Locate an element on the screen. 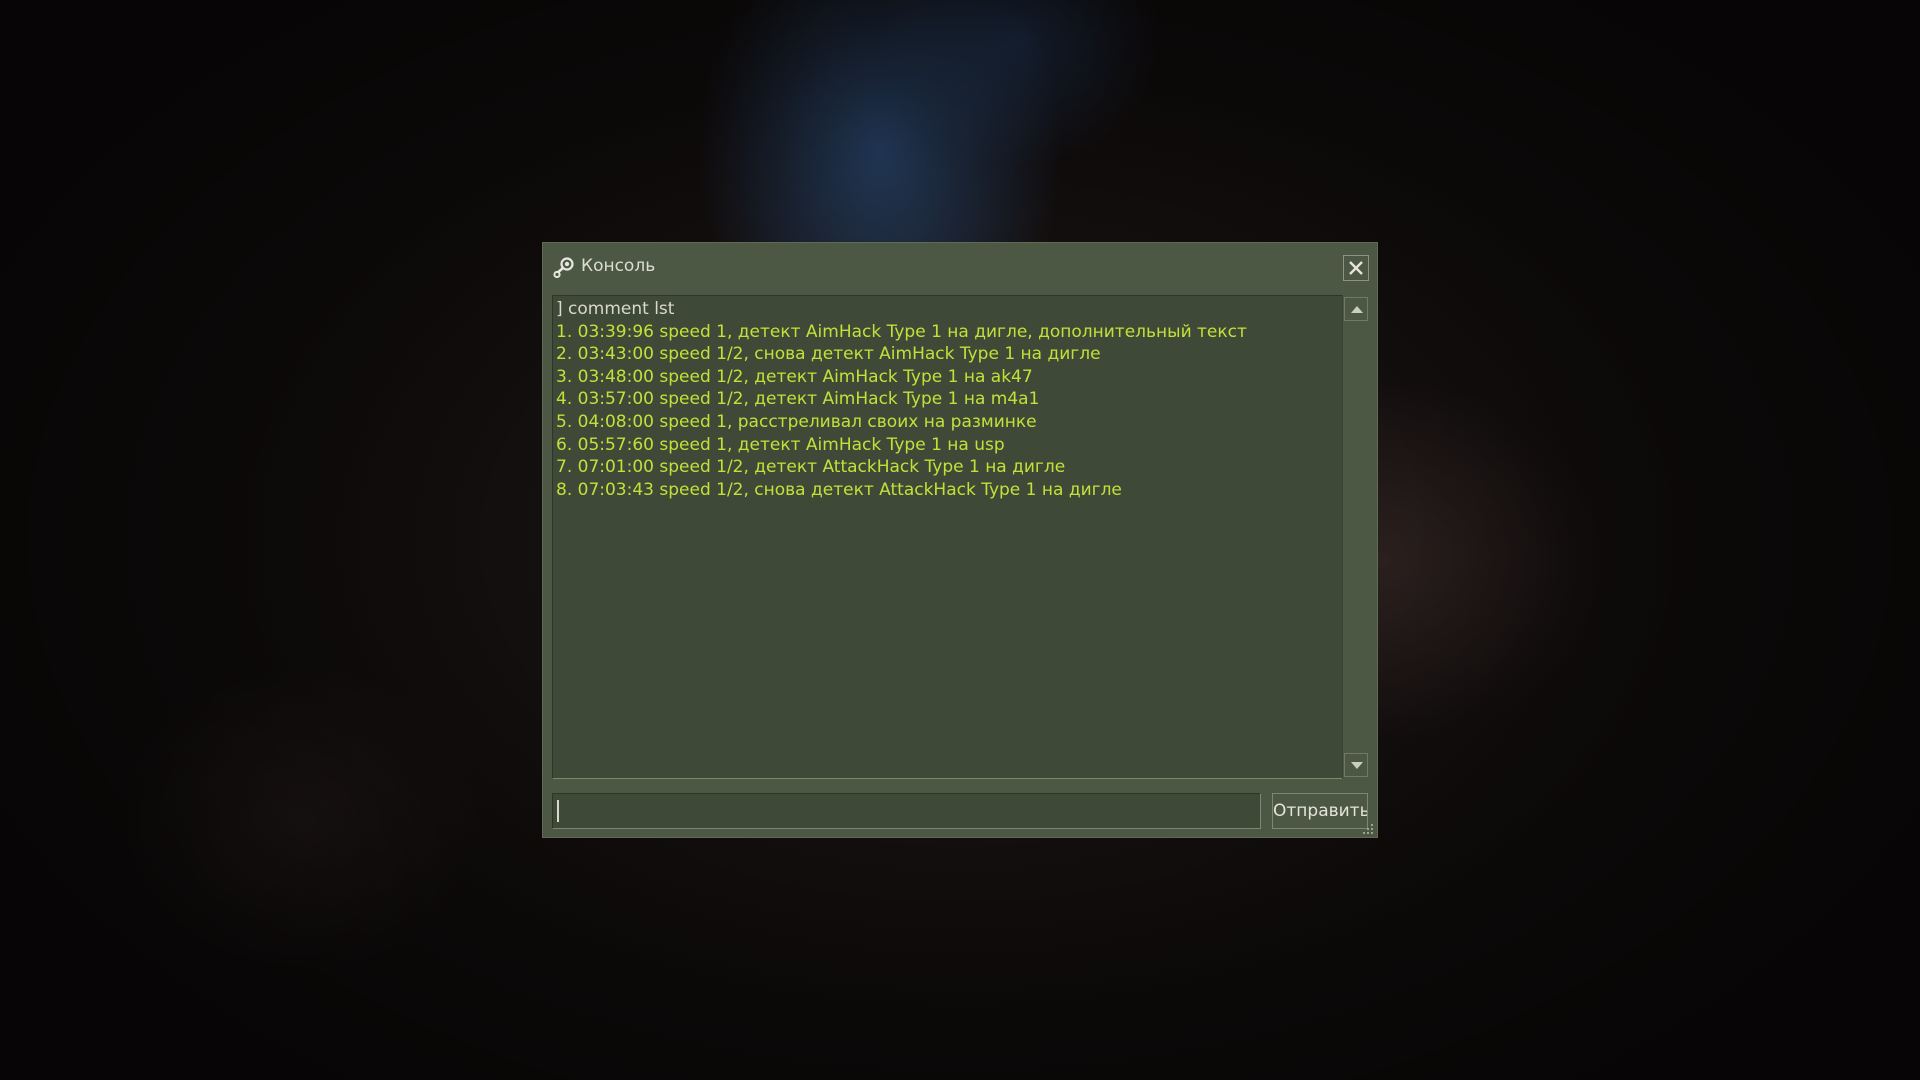 This screenshot has height=1080, width=1920. submit-button: Отправить is located at coordinates (1320, 811).